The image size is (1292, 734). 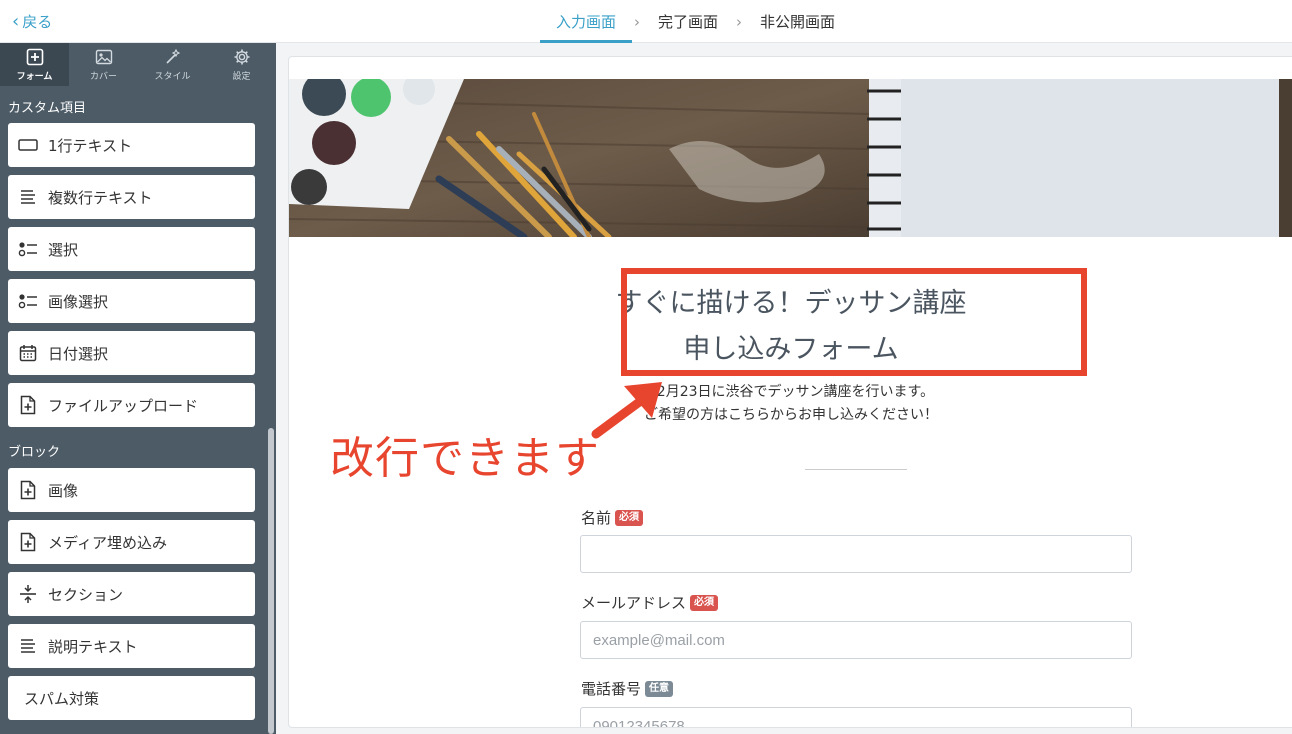 I want to click on step-navigation: 入力画面 › 完了画面 › 非公開画面, so click(x=695, y=21).